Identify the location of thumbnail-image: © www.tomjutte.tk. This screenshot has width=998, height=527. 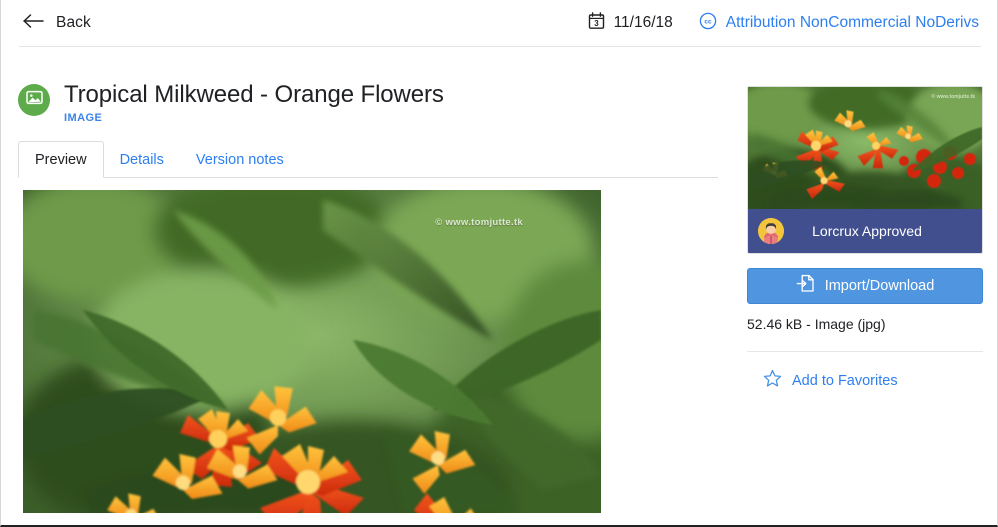
(865, 148).